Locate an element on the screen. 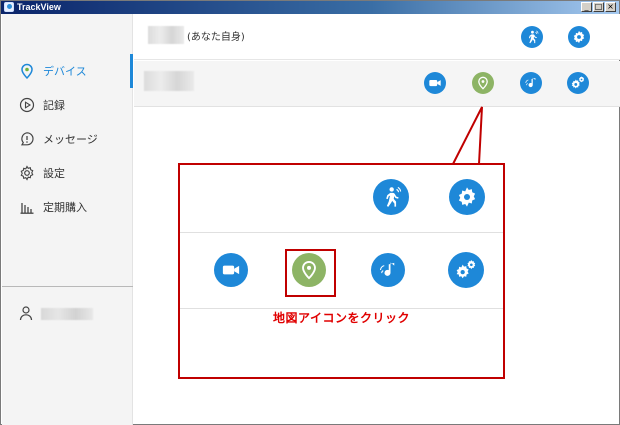 The width and height of the screenshot is (620, 425). sidebar-item-subscription: 定期購入 is located at coordinates (67, 207).